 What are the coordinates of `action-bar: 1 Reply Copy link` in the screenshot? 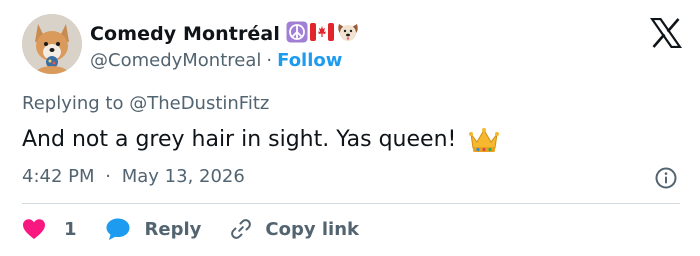 It's located at (190, 229).